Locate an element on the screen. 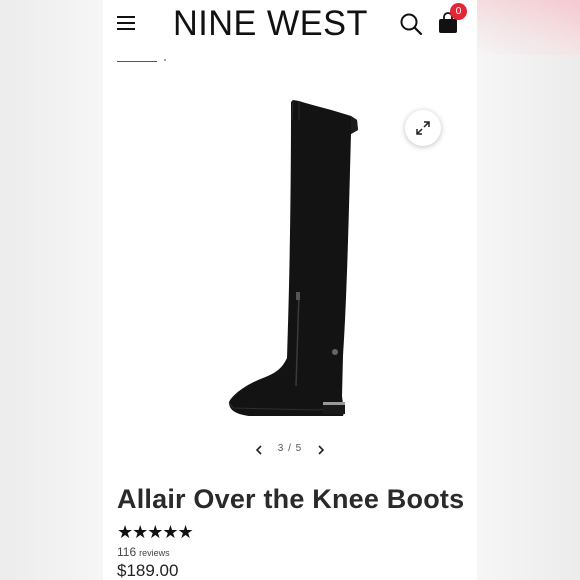 This screenshot has height=580, width=580. image-pager: 3 / 5 is located at coordinates (290, 450).